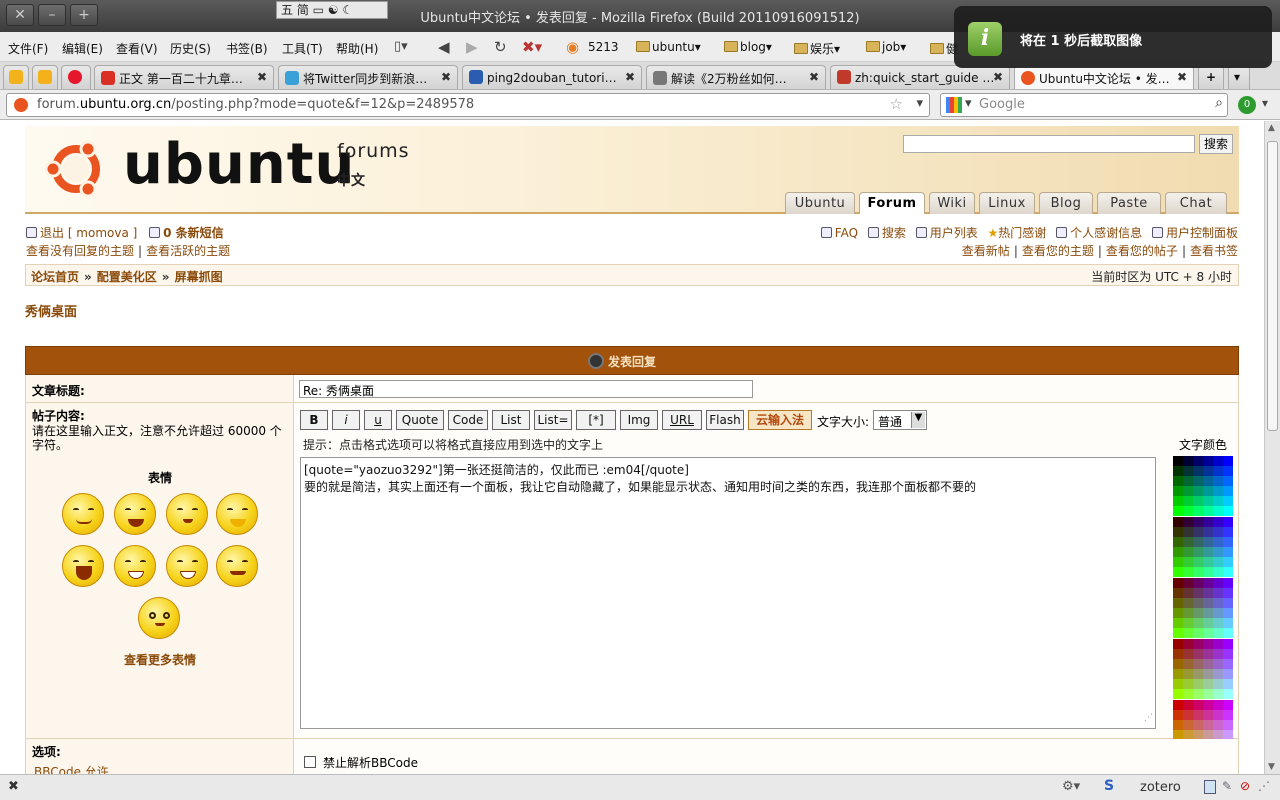  Describe the element at coordinates (886, 47) in the screenshot. I see `bookmark-folder-job: job▾` at that location.